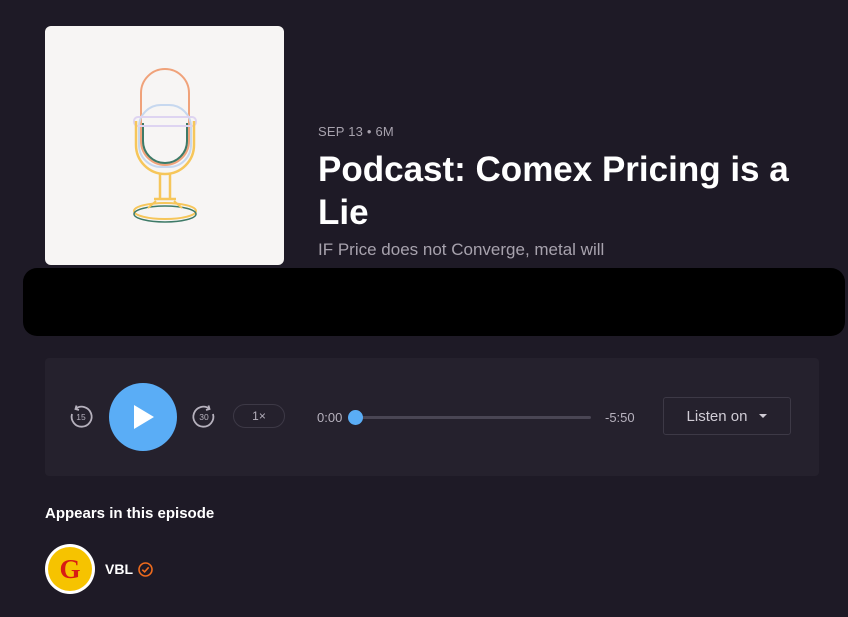  Describe the element at coordinates (130, 513) in the screenshot. I see `appears-heading: Appears in this episode` at that location.